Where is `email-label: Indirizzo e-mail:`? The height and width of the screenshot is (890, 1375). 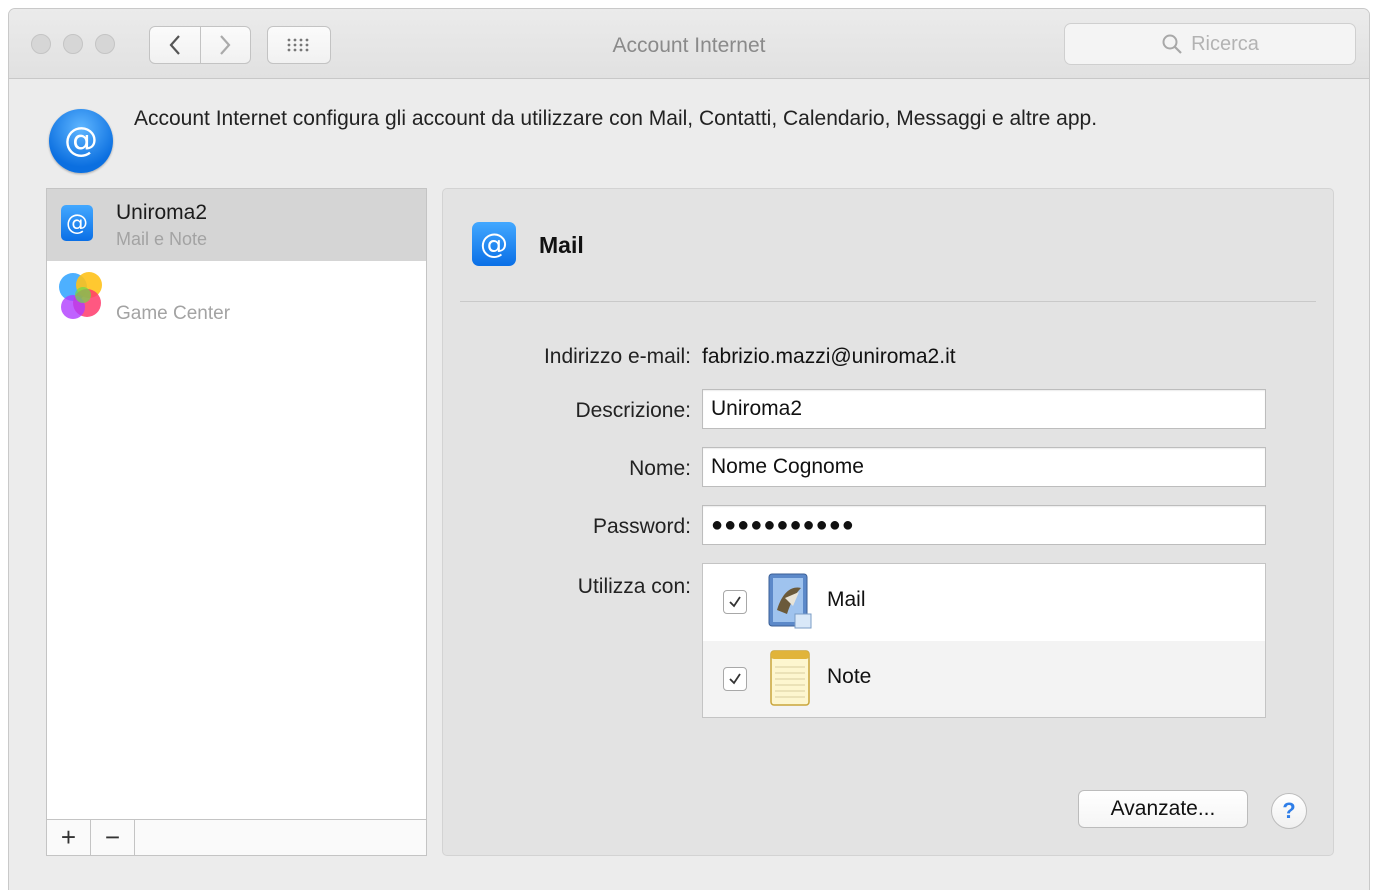
email-label: Indirizzo e-mail: is located at coordinates (617, 356).